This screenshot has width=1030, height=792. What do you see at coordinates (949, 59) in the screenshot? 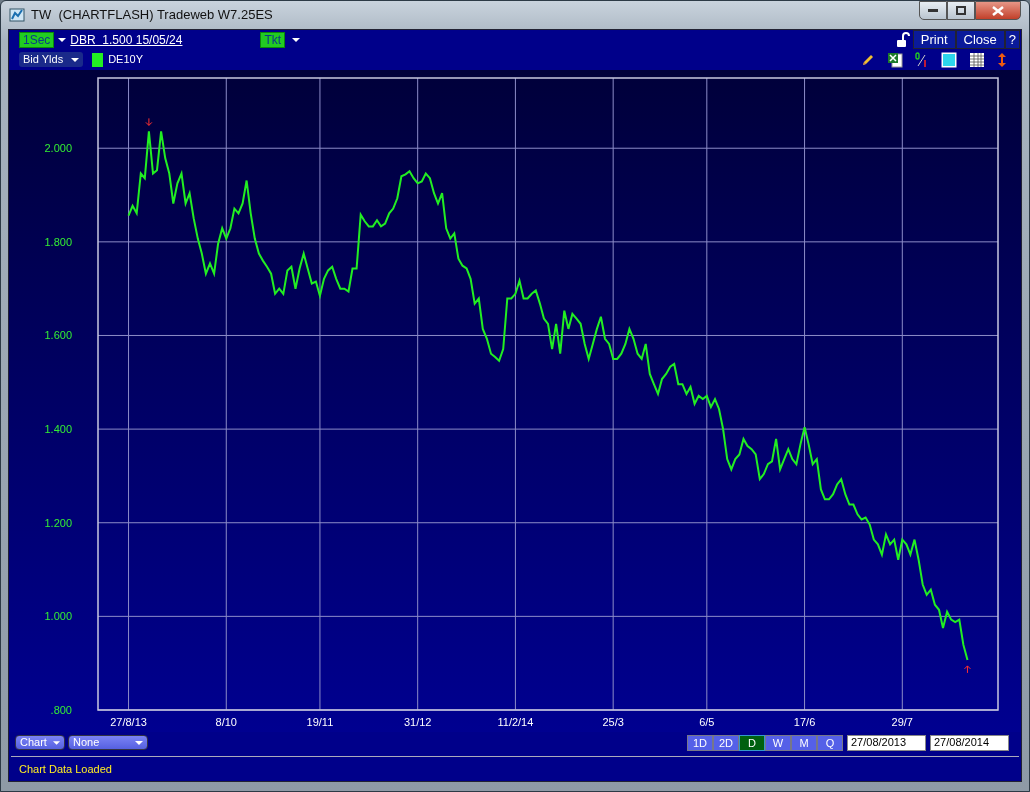
I see `color-square-icon` at bounding box center [949, 59].